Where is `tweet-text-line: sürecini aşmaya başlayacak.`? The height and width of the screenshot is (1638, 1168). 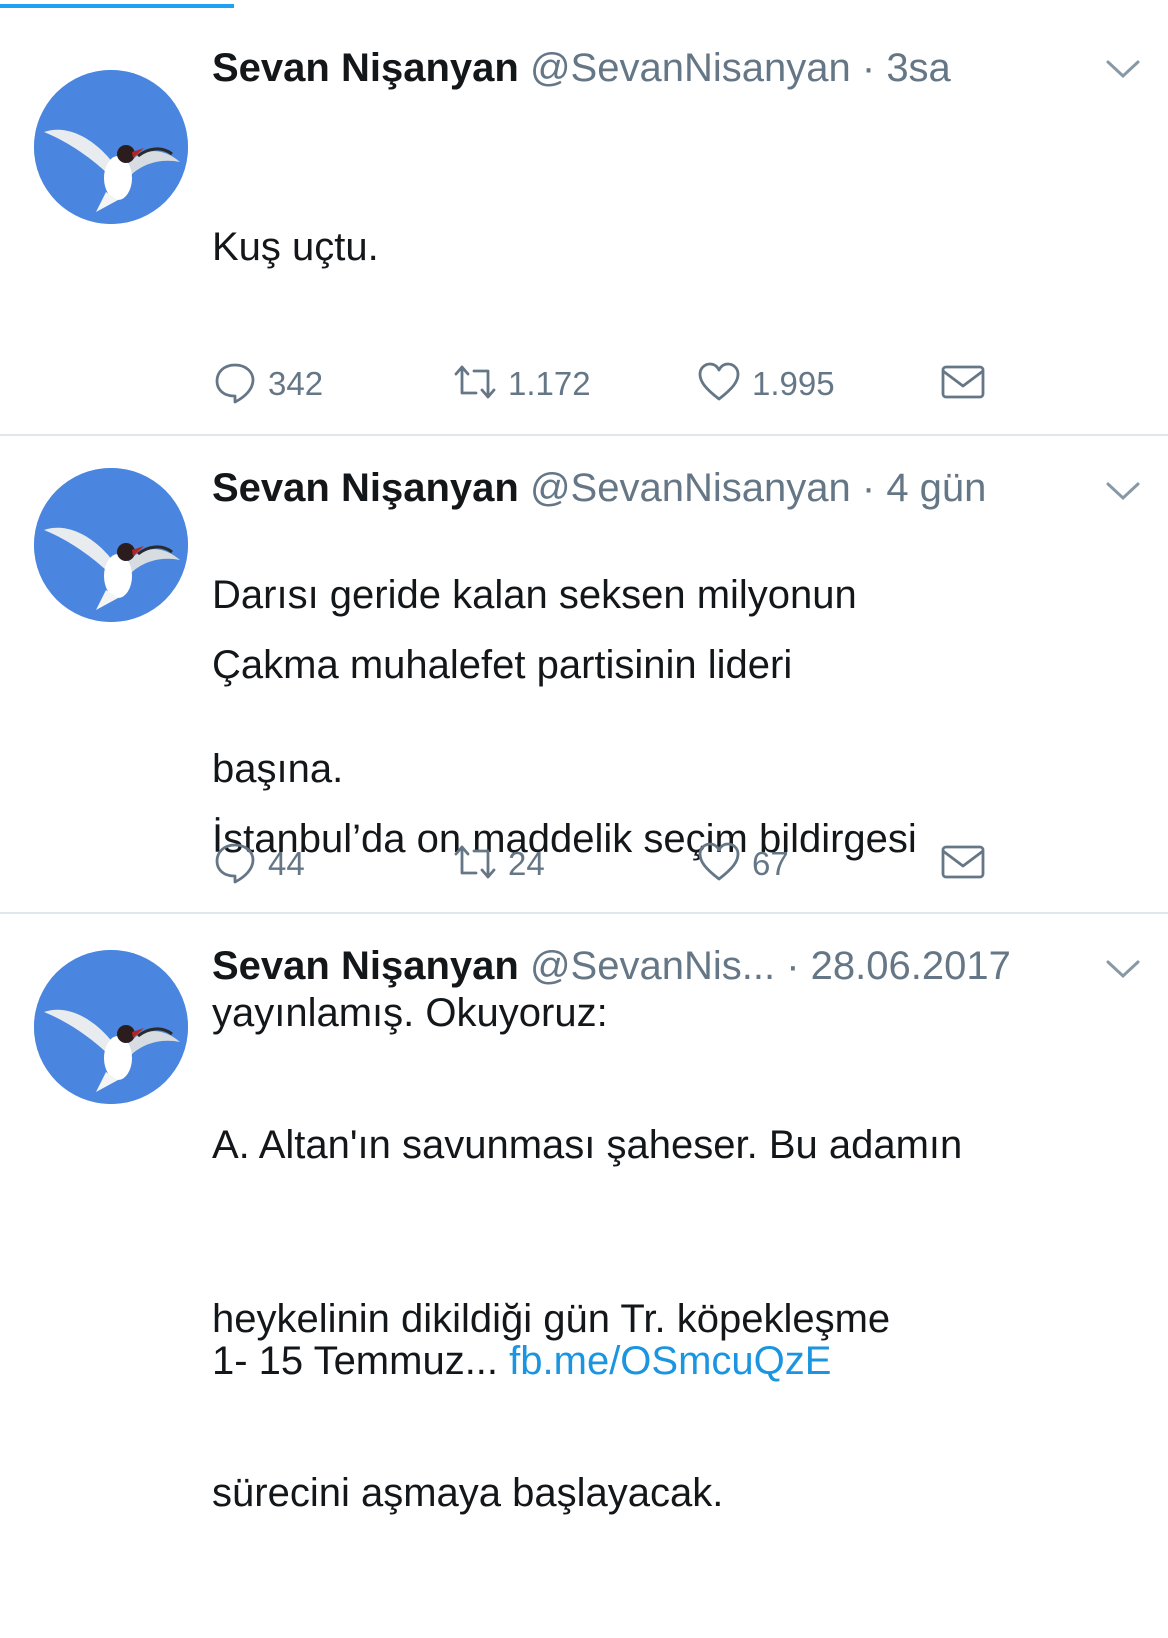
tweet-text-line: sürecini aşmaya başlayacak. is located at coordinates (468, 1493).